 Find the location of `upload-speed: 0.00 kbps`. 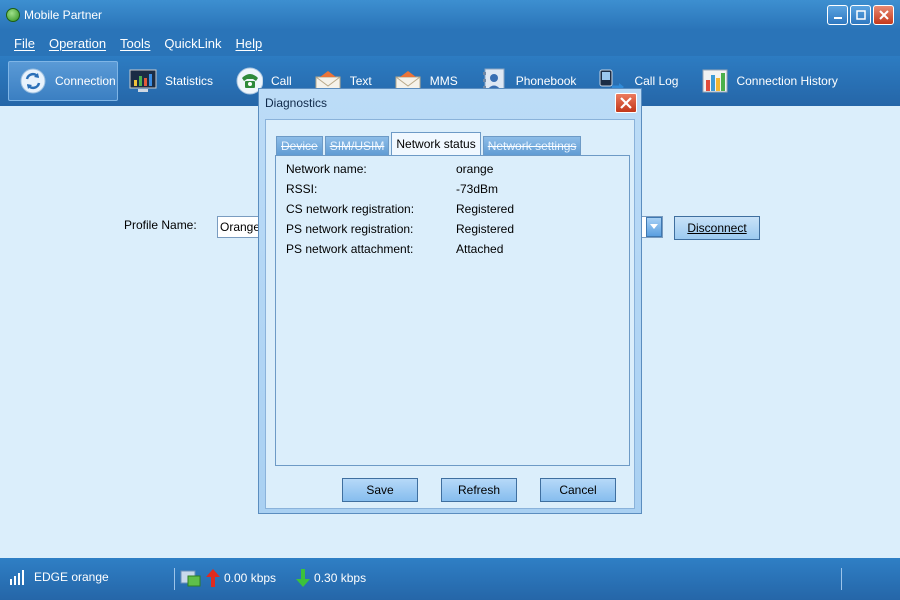

upload-speed: 0.00 kbps is located at coordinates (250, 578).